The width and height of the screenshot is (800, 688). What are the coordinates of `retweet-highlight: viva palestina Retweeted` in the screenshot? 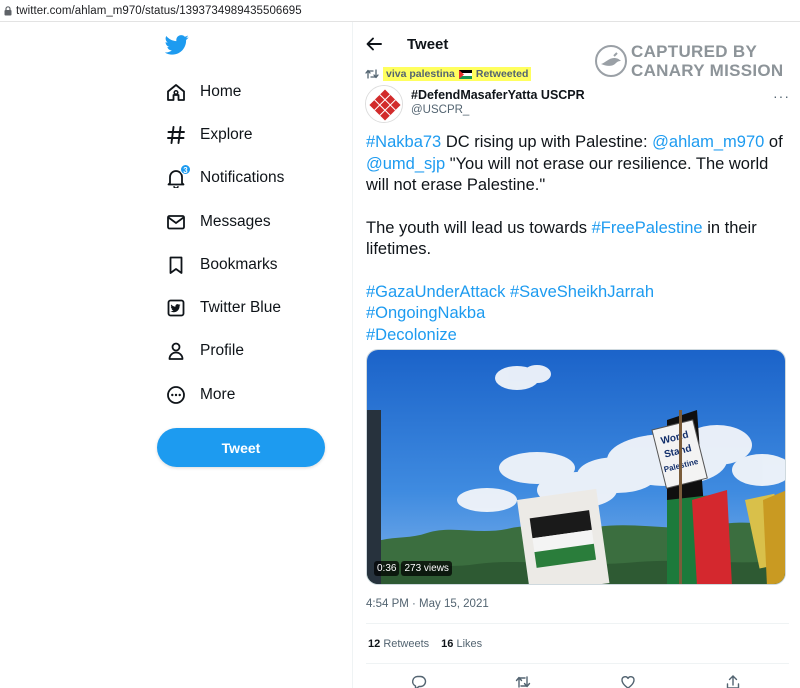 It's located at (457, 74).